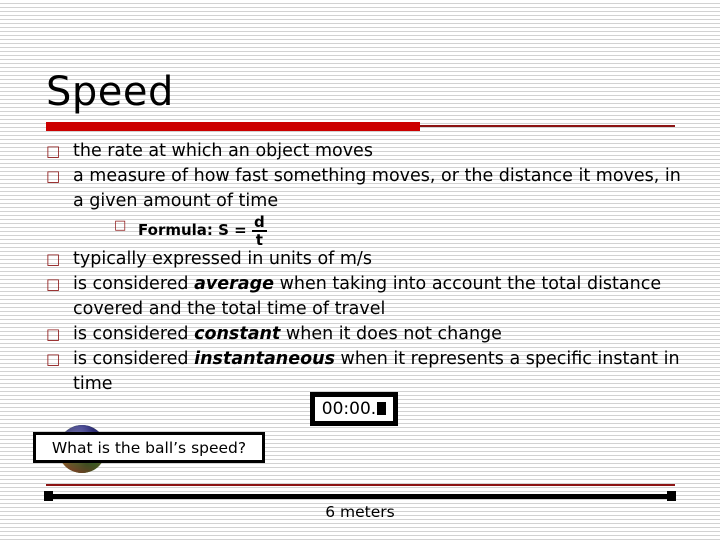  I want to click on title-underline-accent, so click(233, 126).